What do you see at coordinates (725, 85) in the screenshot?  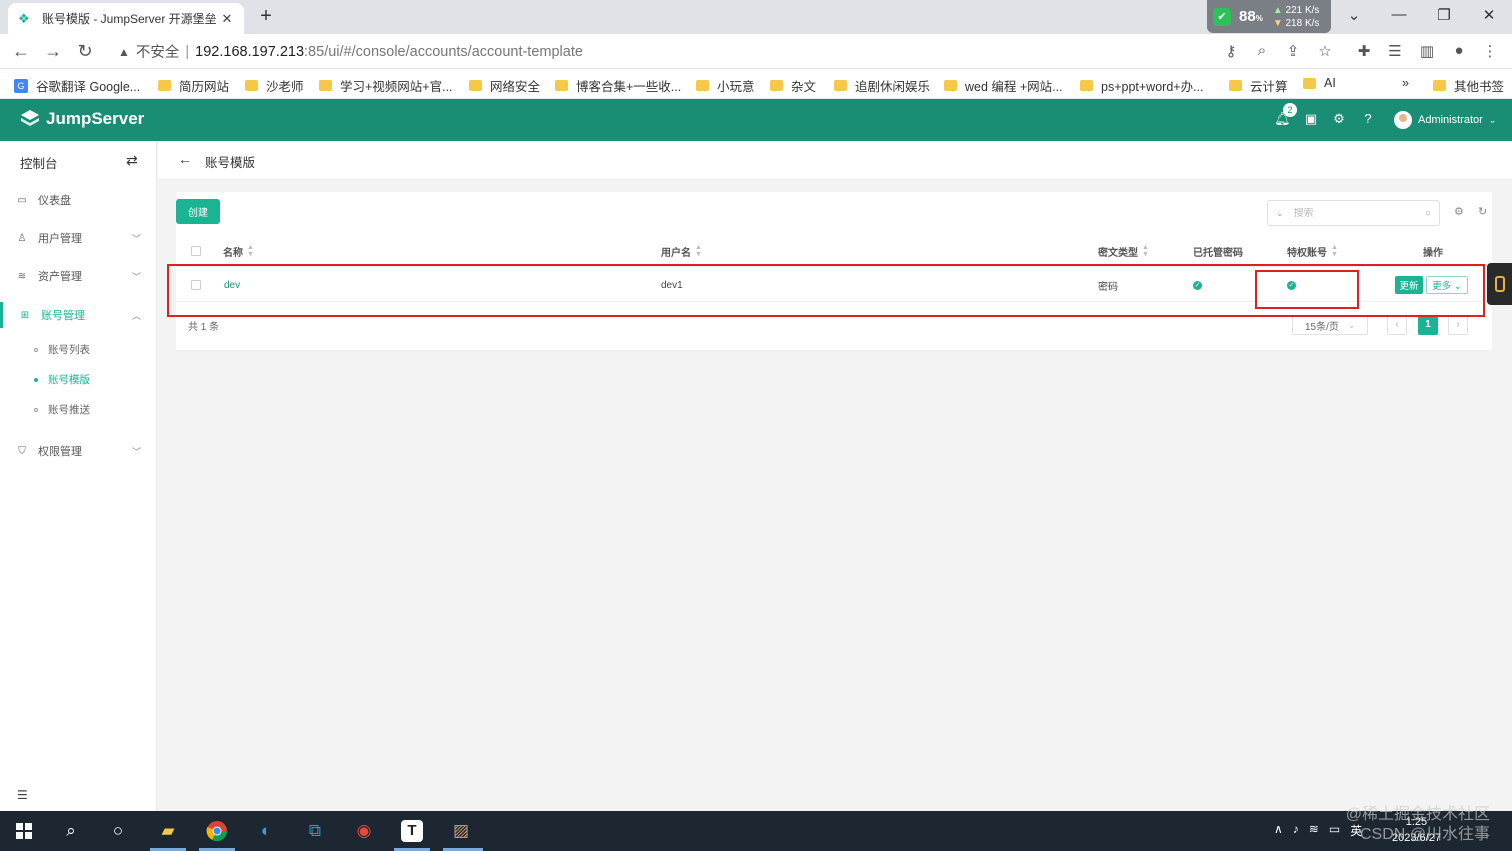 I see `bookmark-folder: 小玩意` at bounding box center [725, 85].